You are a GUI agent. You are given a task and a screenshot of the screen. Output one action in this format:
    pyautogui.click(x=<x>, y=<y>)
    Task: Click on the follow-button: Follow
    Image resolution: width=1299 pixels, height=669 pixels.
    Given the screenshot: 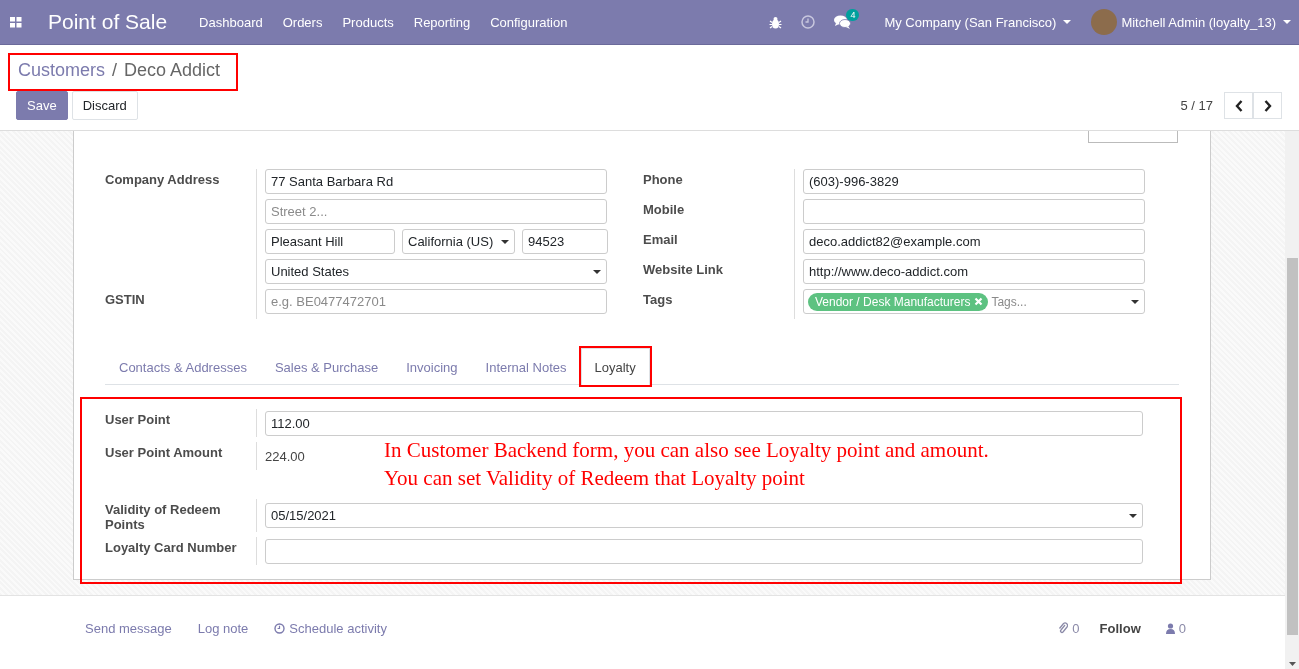 What is the action you would take?
    pyautogui.click(x=1120, y=628)
    